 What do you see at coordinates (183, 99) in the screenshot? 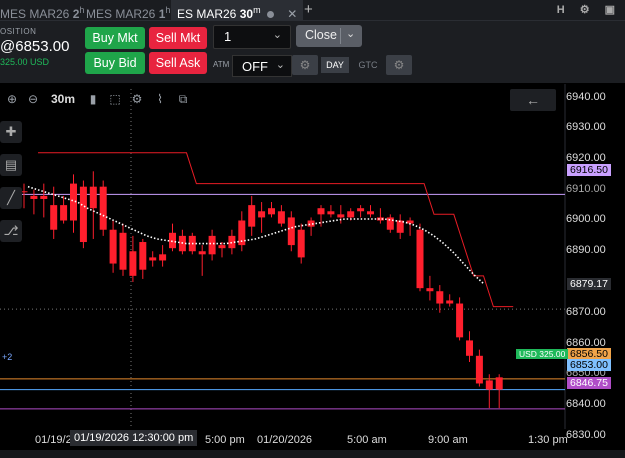
I see `templates-icon: ⧉` at bounding box center [183, 99].